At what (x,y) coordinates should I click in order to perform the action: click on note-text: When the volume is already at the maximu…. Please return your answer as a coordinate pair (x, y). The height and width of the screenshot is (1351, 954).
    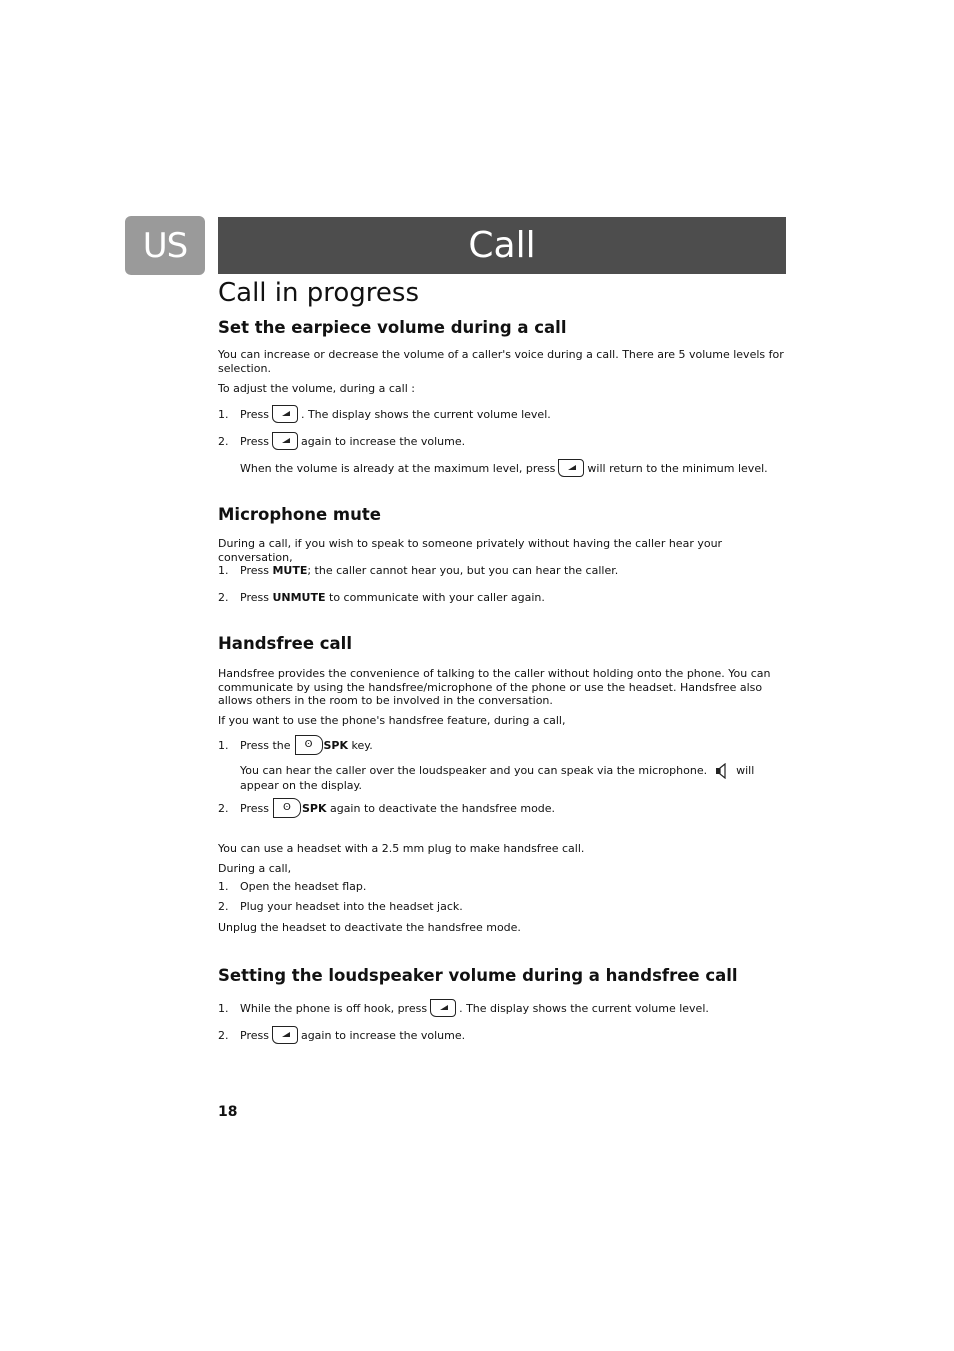
    Looking at the image, I should click on (398, 468).